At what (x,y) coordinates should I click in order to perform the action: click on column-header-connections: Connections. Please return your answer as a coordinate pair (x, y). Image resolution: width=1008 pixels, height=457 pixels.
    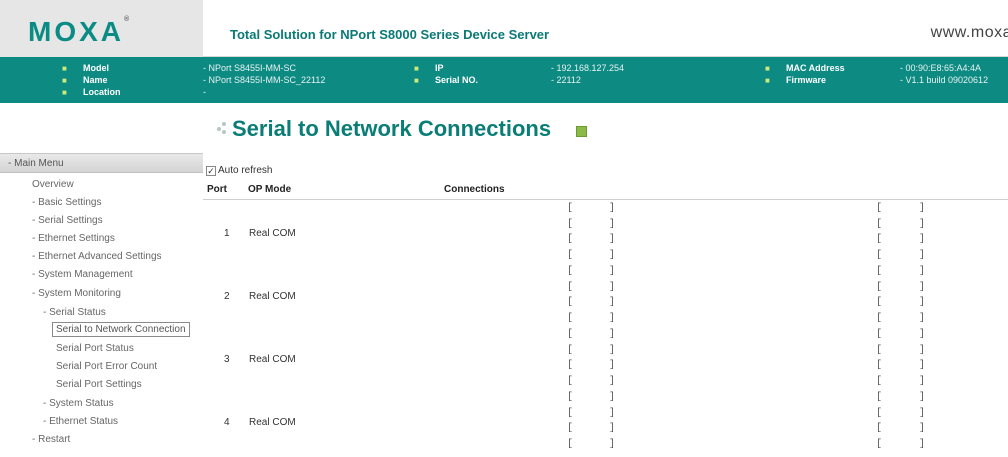
    Looking at the image, I should click on (474, 189).